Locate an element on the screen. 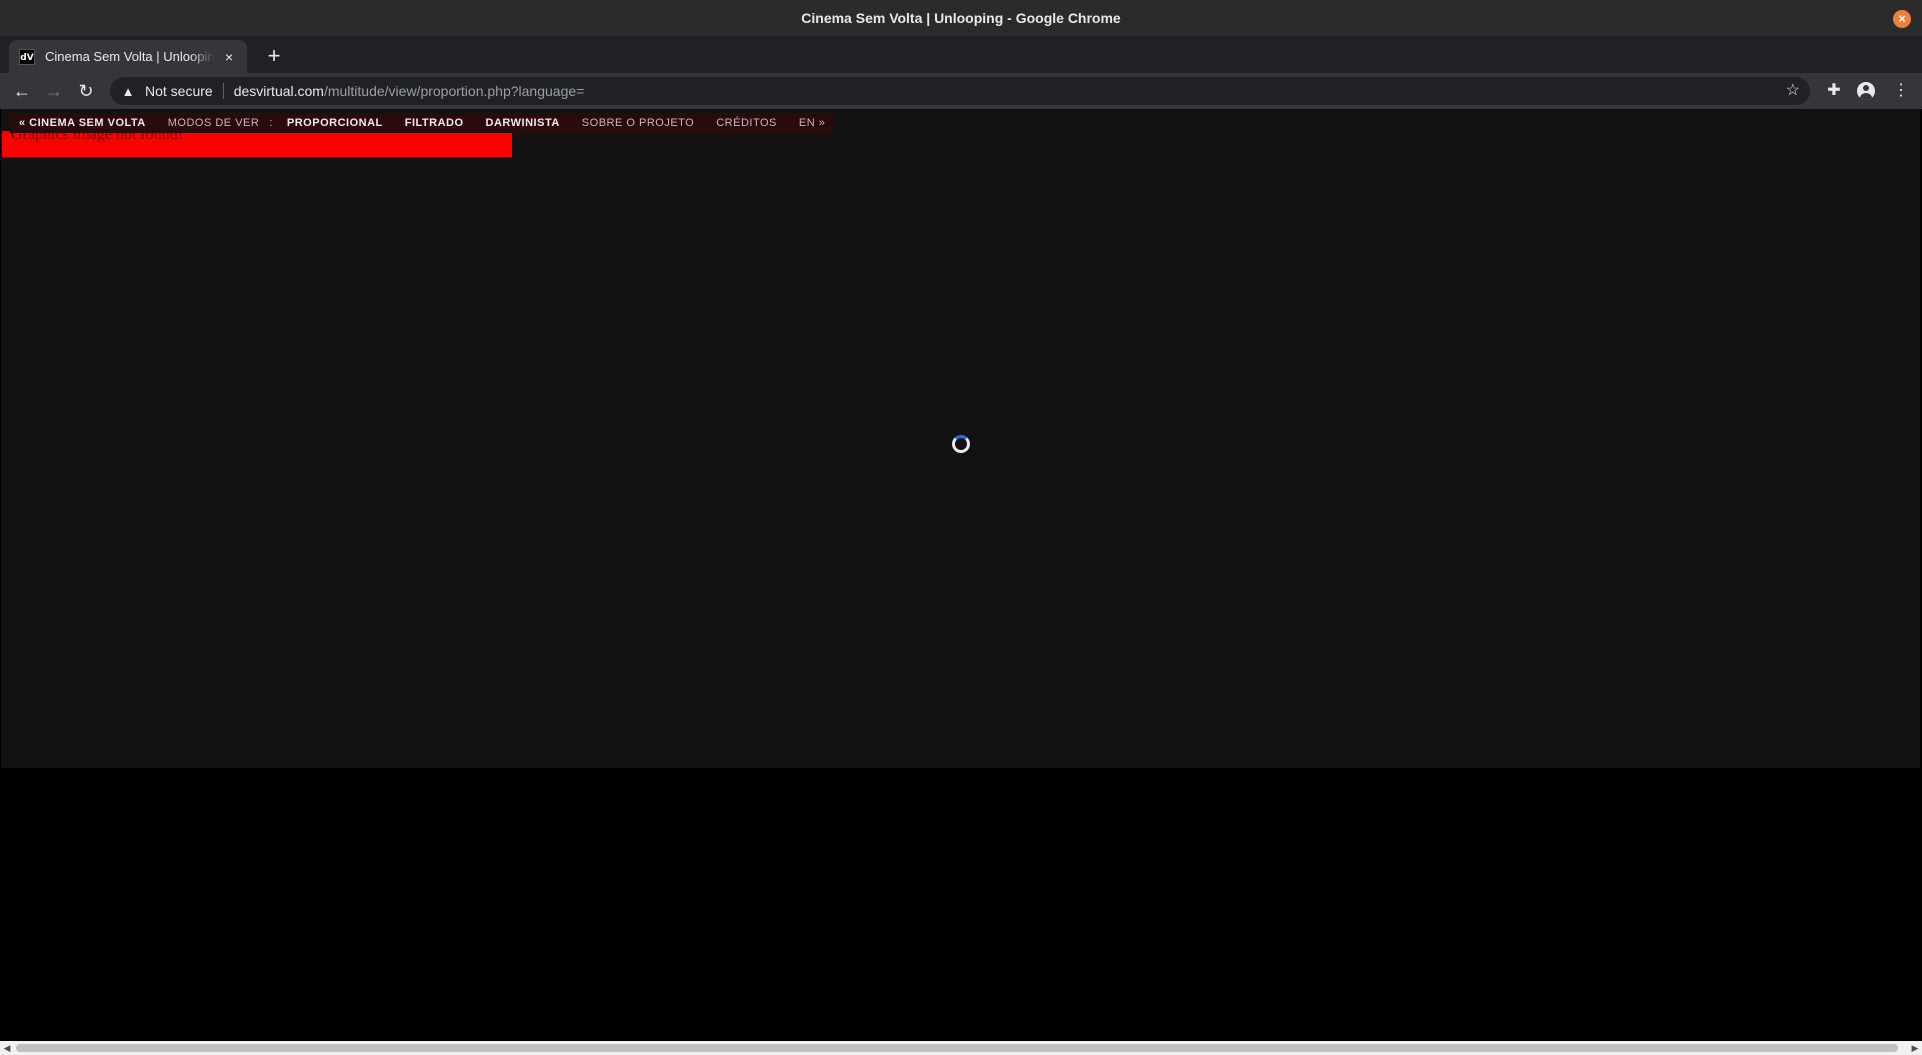 This screenshot has width=1922, height=1055. tab-title: Cinema Sem Volta | Unlooping is located at coordinates (130, 56).